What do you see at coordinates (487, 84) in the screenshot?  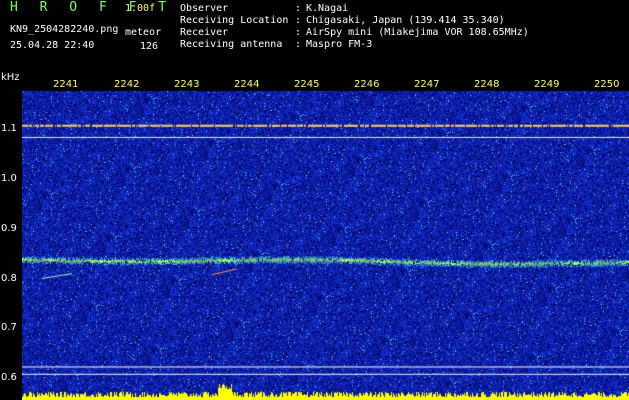 I see `time-tick: 2248` at bounding box center [487, 84].